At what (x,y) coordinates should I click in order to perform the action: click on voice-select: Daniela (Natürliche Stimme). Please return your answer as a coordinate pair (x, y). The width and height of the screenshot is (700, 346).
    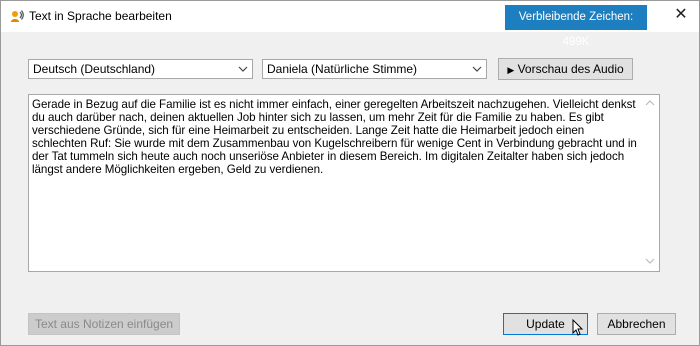
    Looking at the image, I should click on (374, 69).